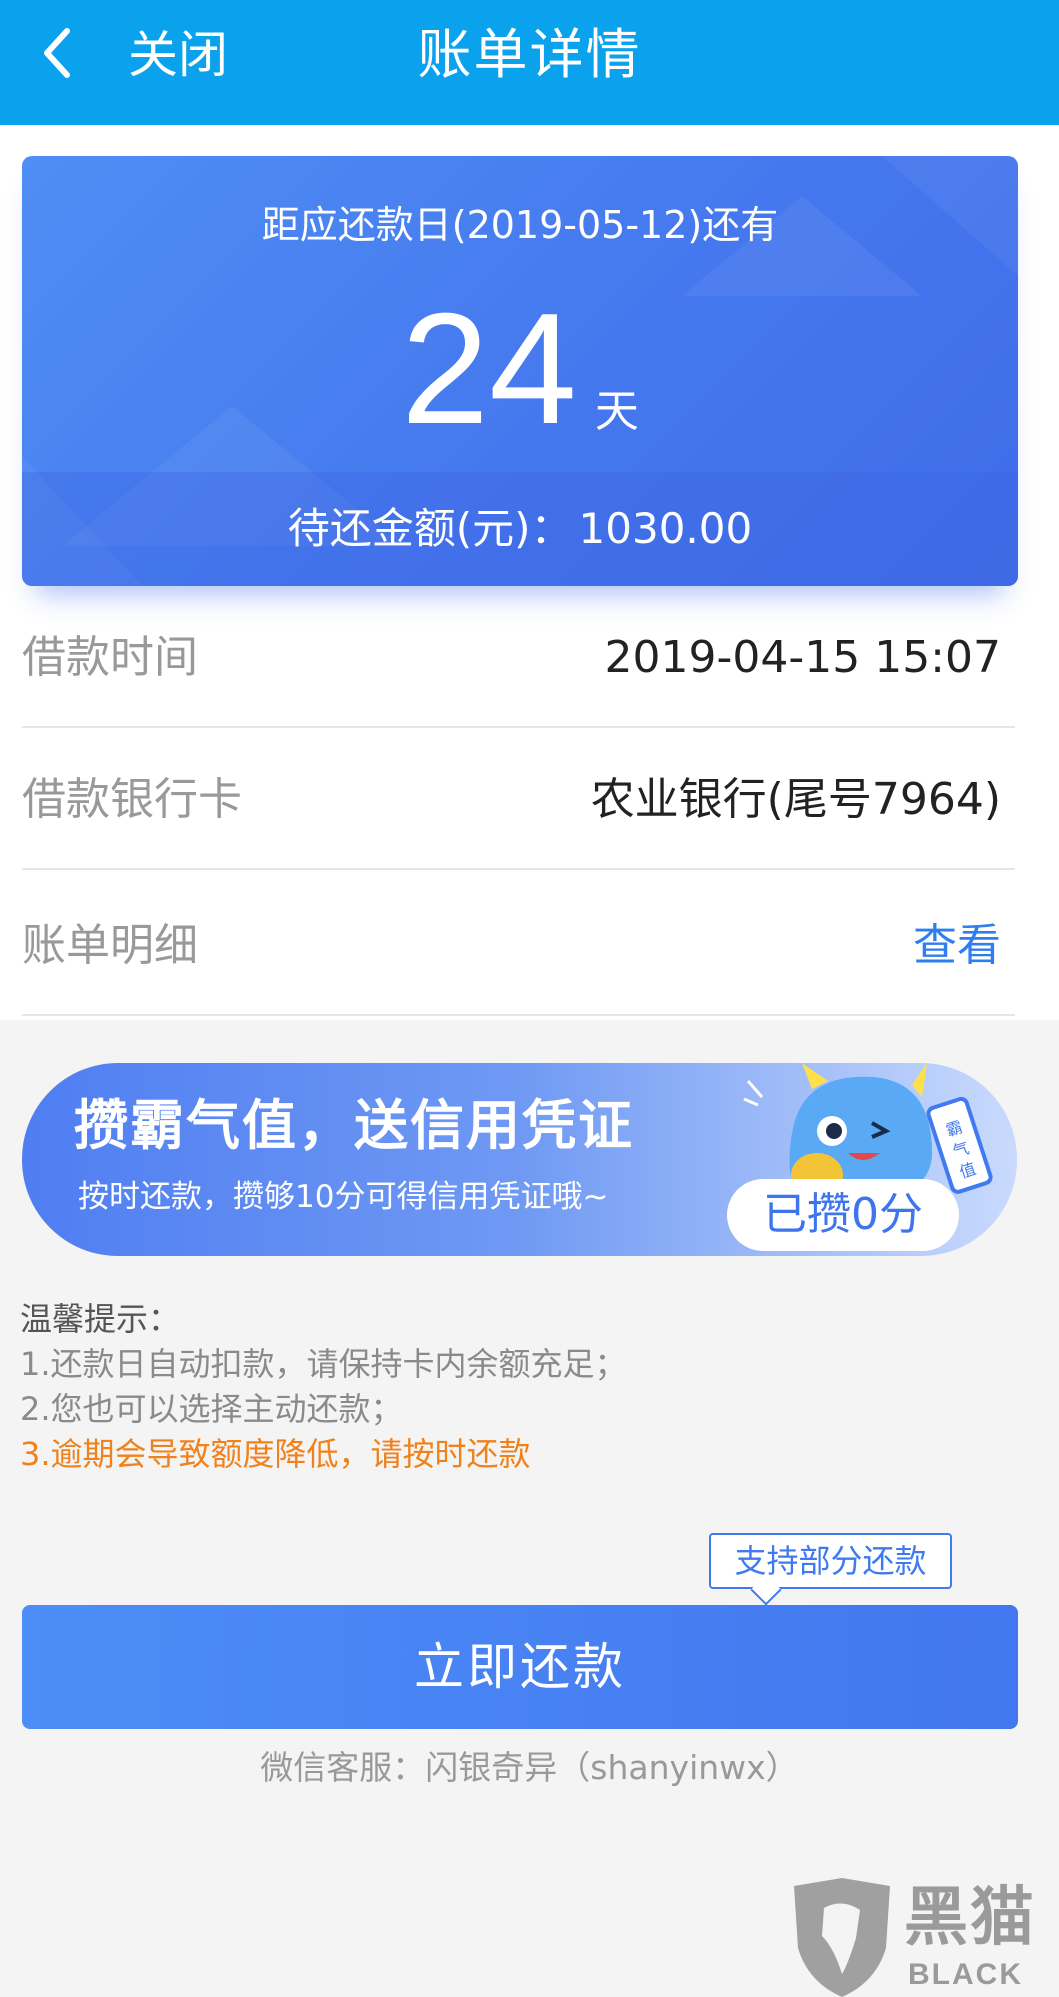  I want to click on tip-item-warning: 3.逾期会导致额度降低，请按时还款, so click(275, 1454).